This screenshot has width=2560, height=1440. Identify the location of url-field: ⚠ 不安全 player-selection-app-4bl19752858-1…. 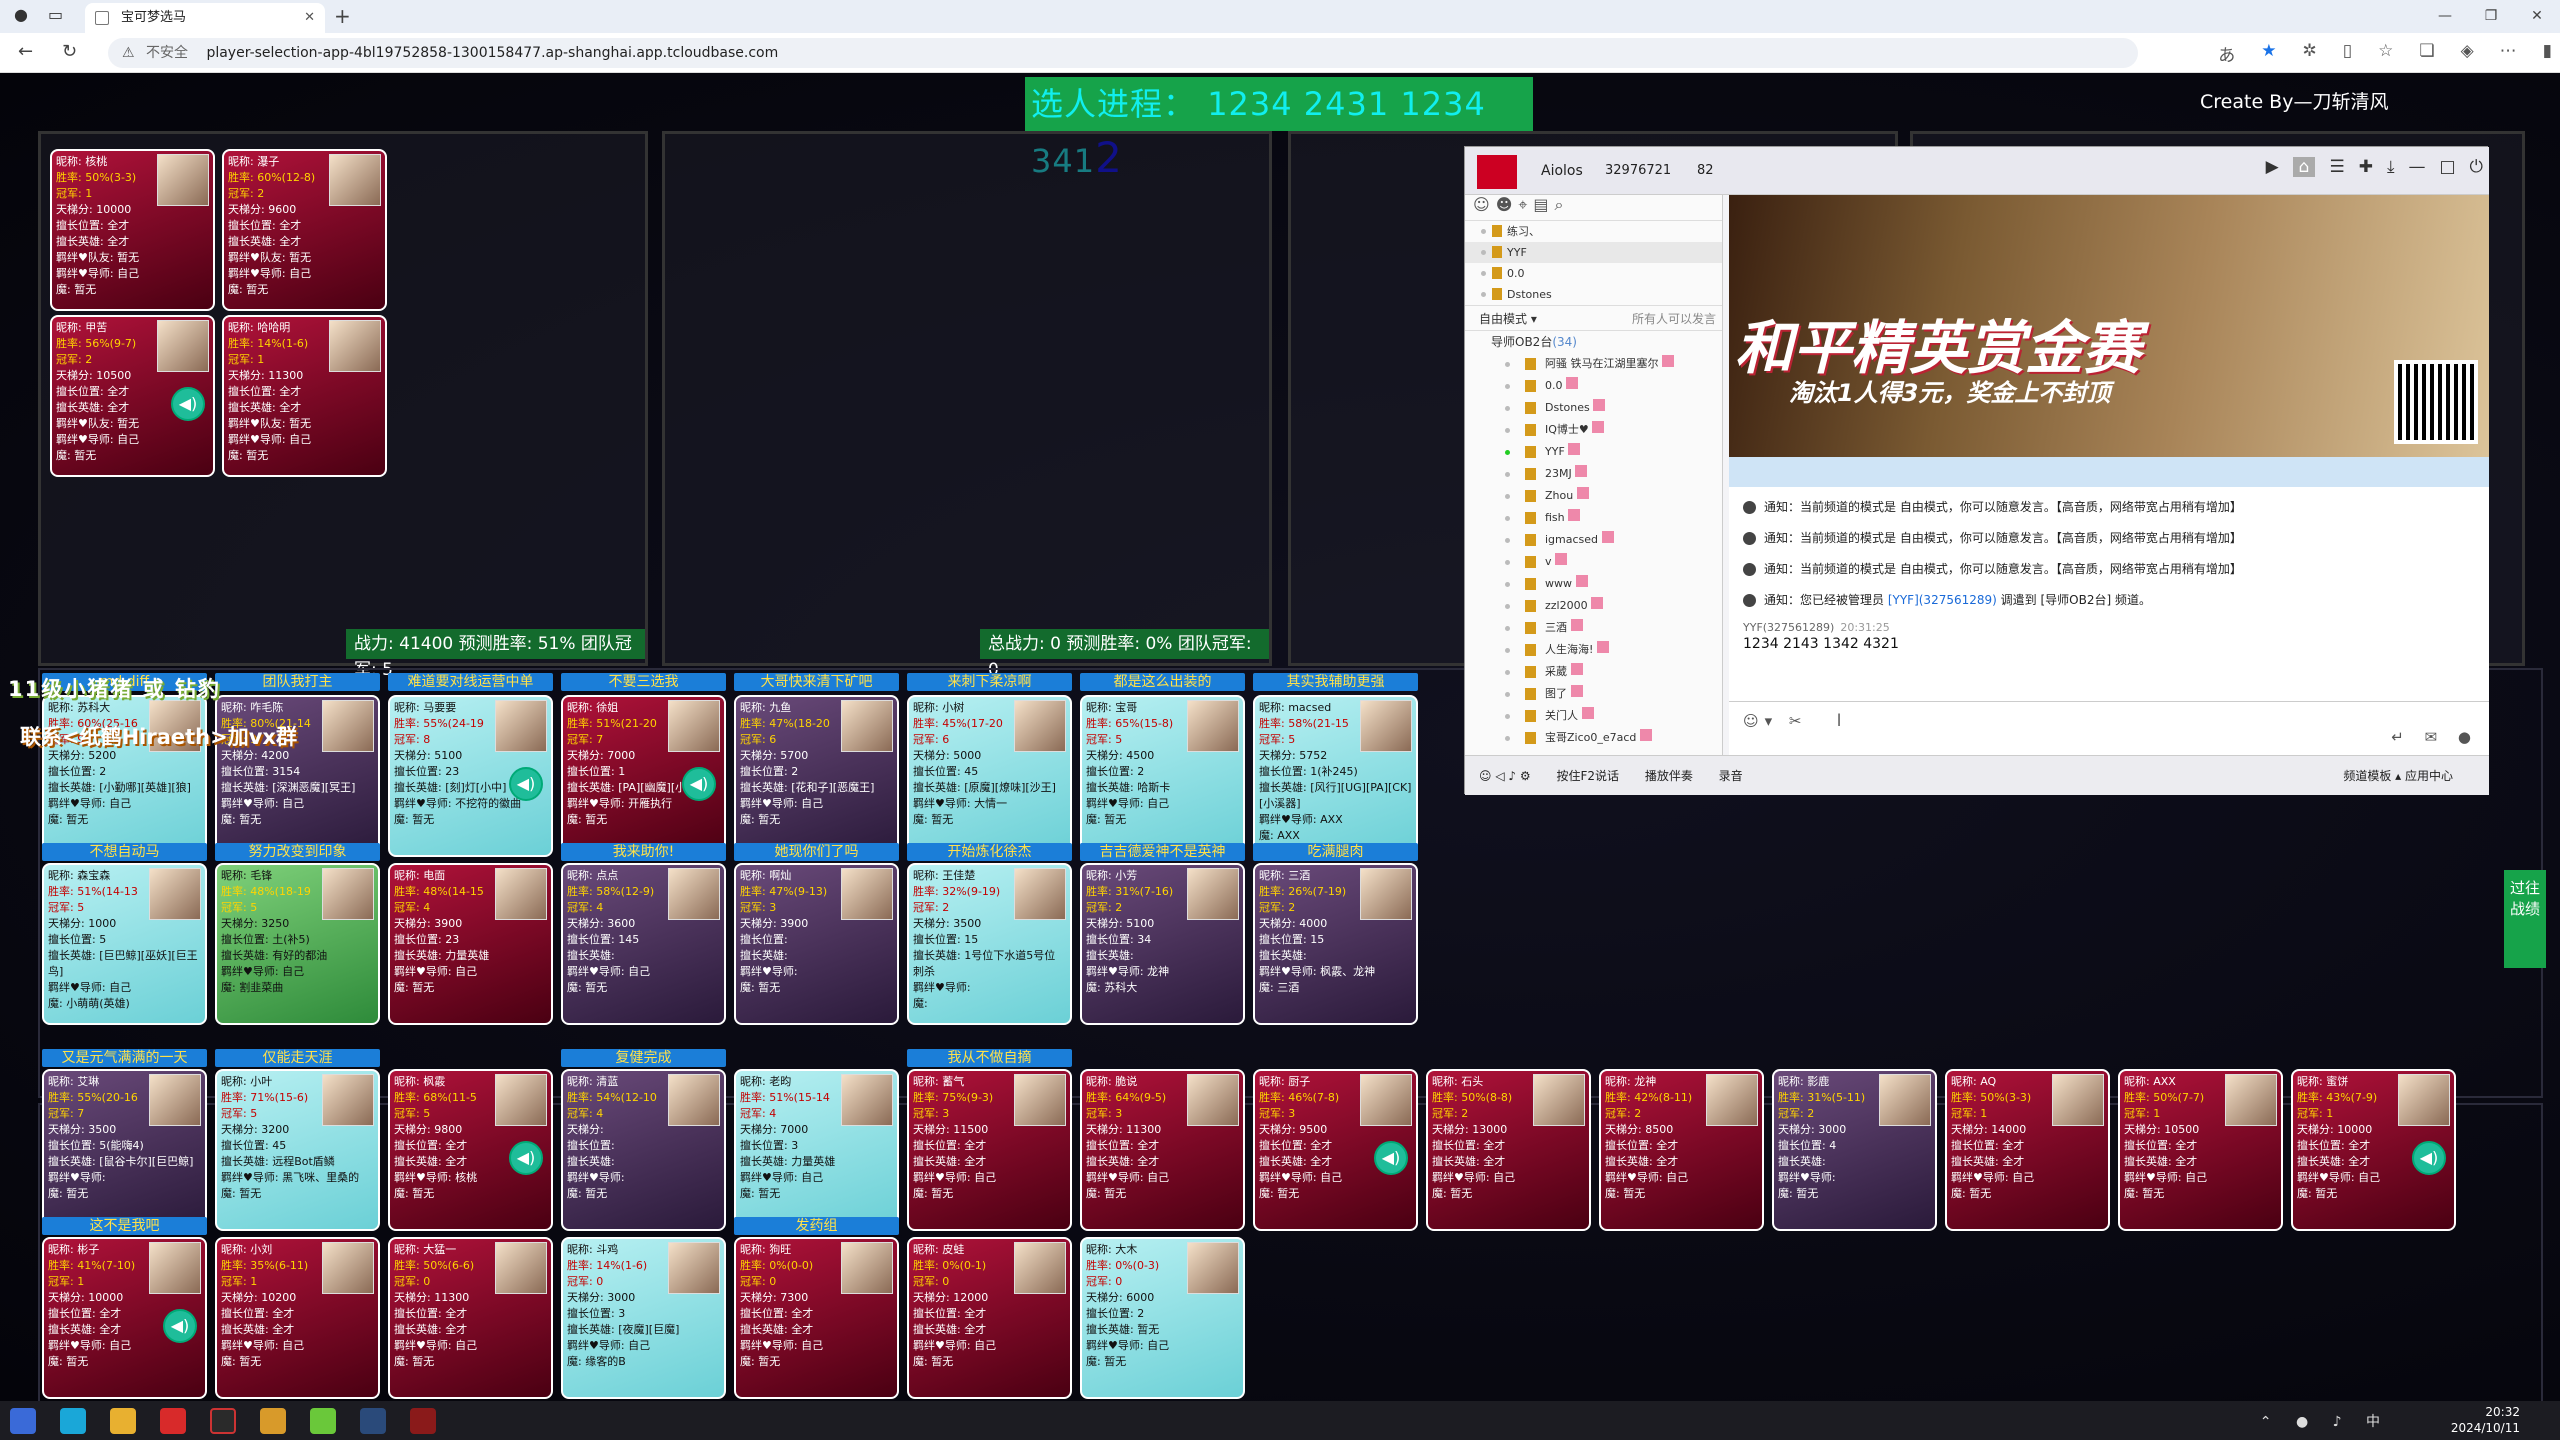
(1123, 53).